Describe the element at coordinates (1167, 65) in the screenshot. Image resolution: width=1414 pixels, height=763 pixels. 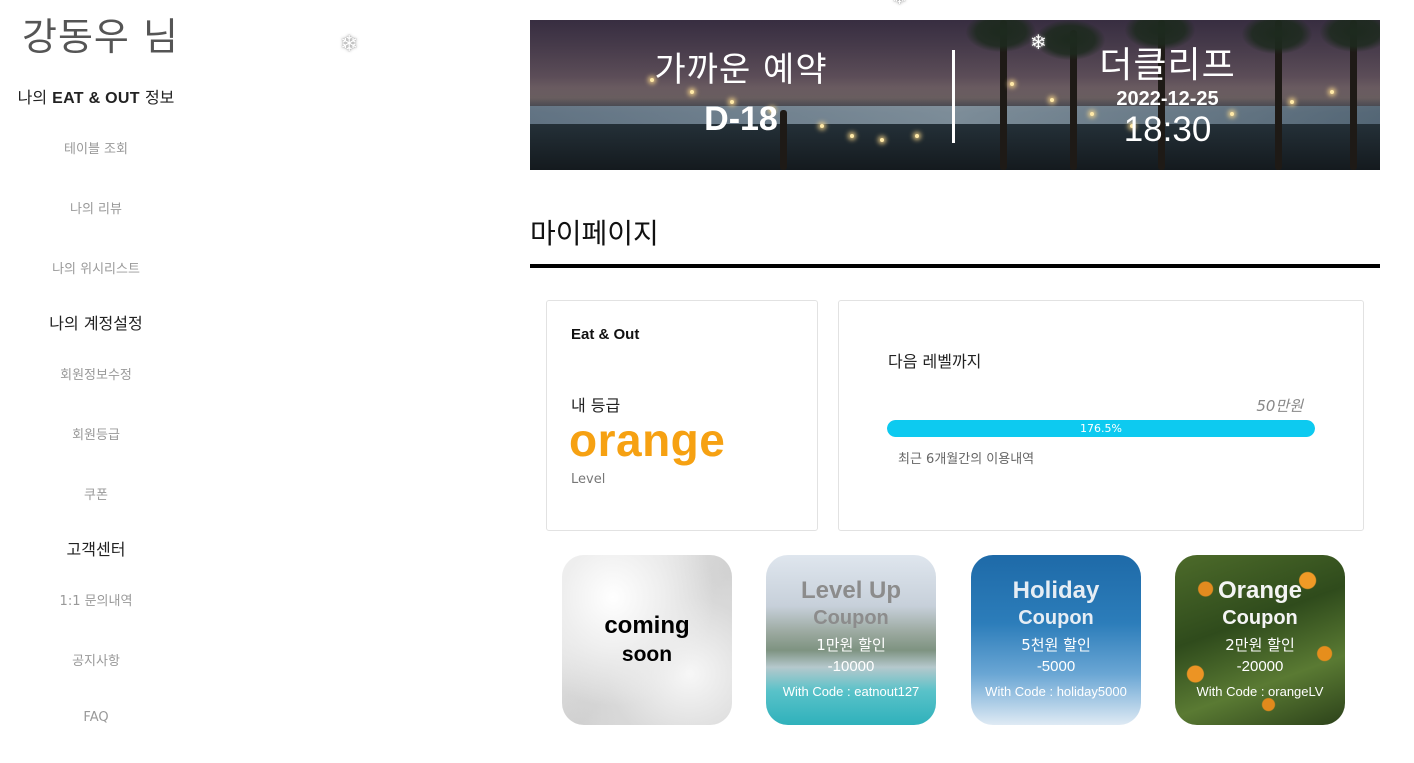
I see `restaurant-name: 더클리프` at that location.